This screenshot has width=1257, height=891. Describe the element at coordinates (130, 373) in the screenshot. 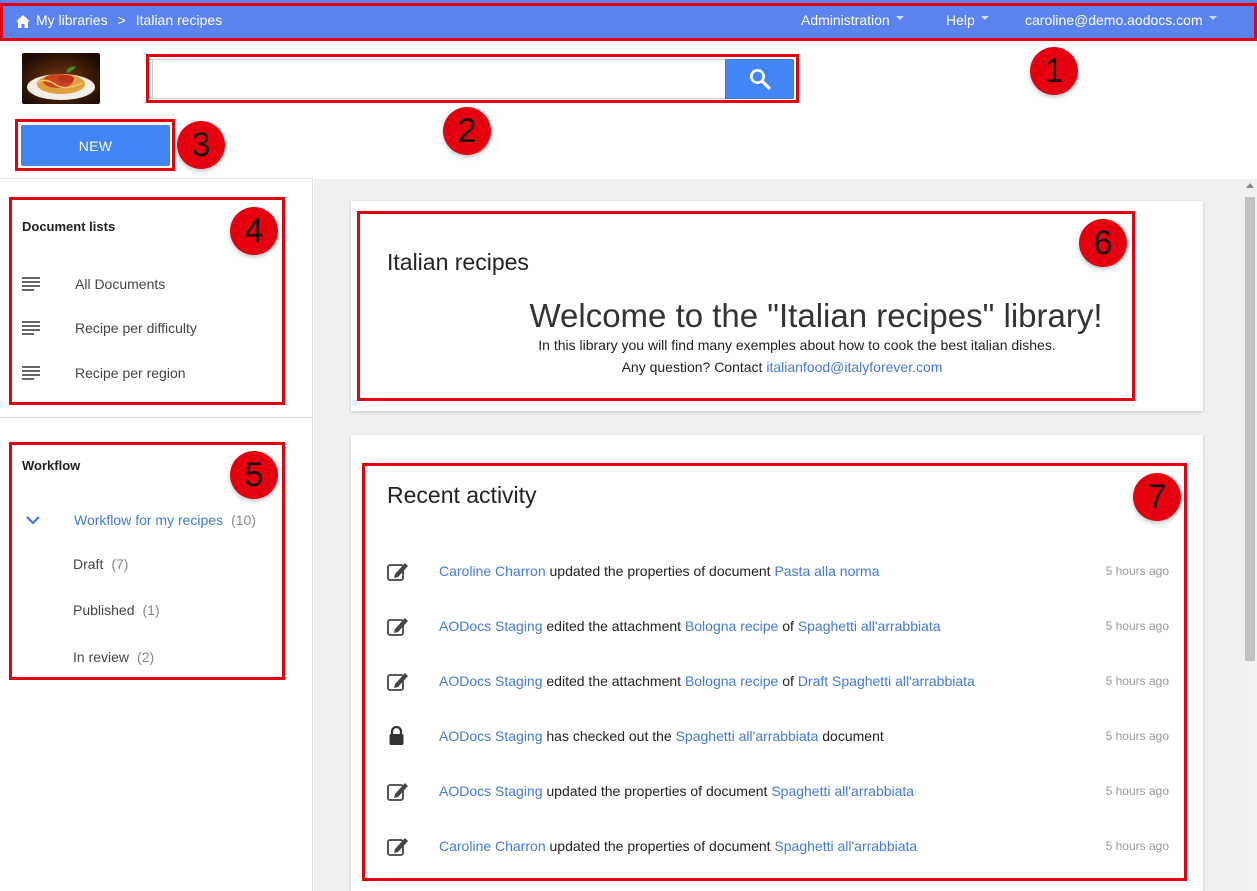

I see `sidebar-item-label: Recipe per region` at that location.